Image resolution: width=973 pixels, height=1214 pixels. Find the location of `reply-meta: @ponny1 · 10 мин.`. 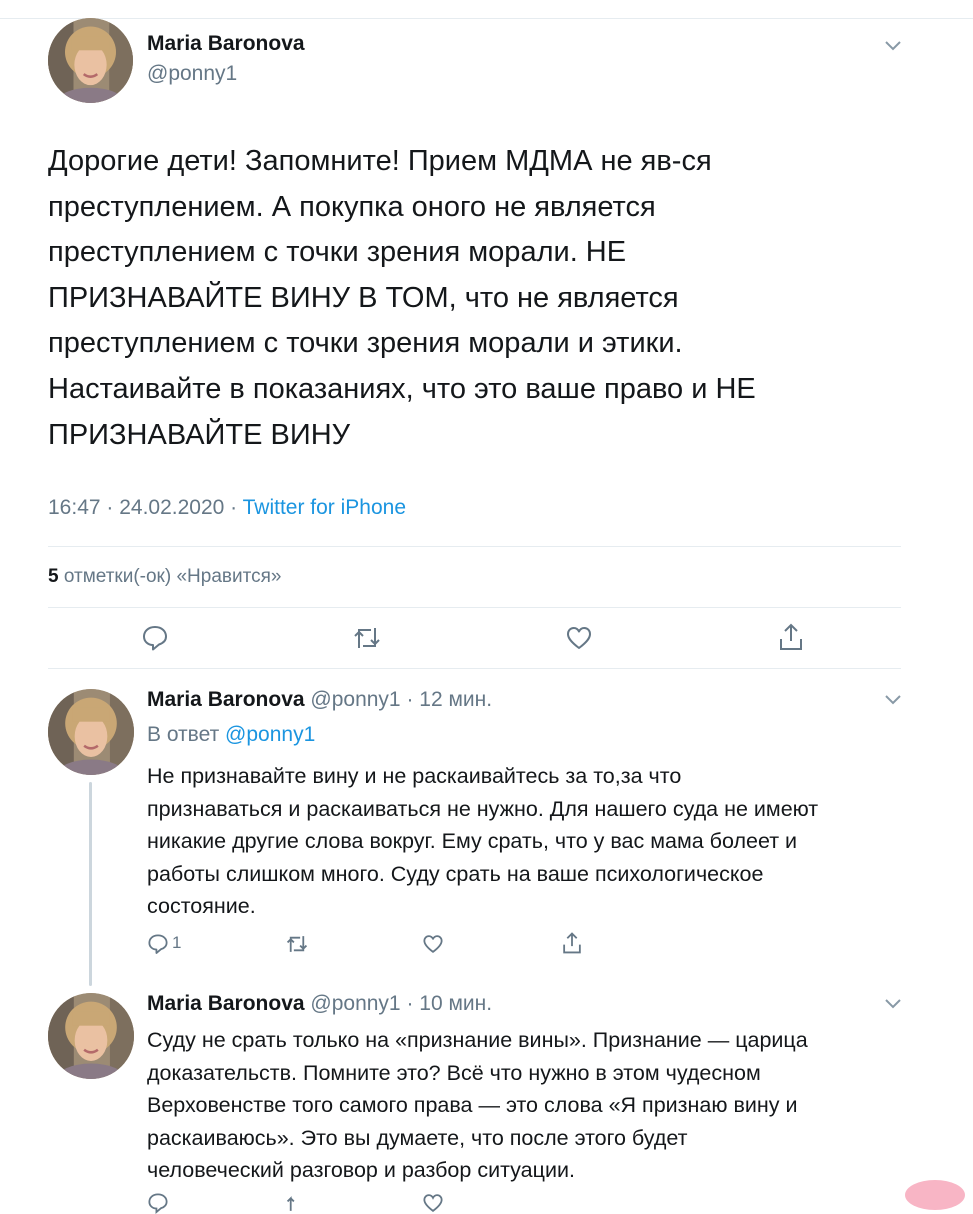

reply-meta: @ponny1 · 10 мин. is located at coordinates (398, 1003).